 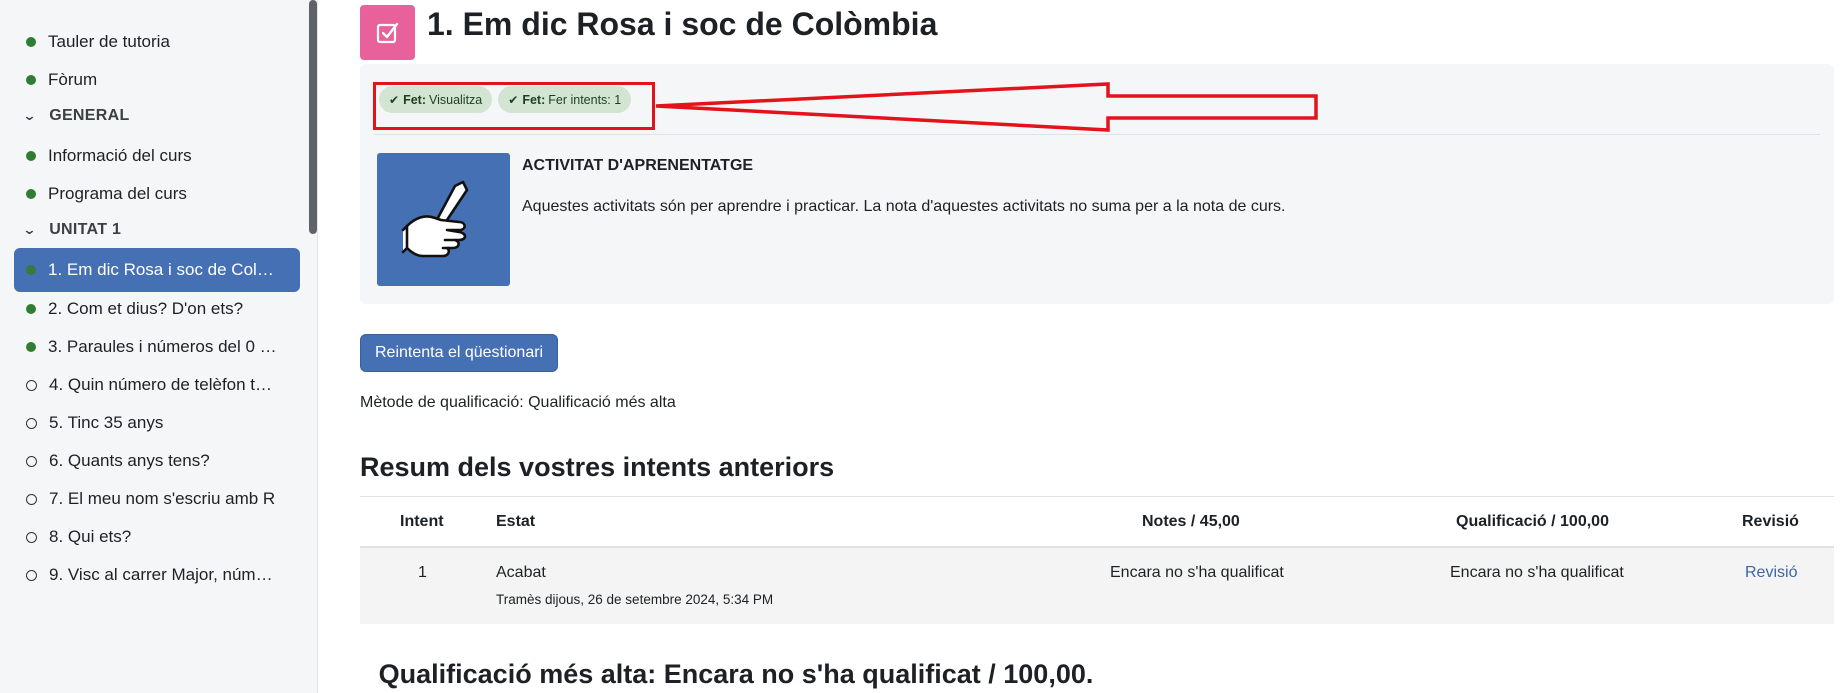 What do you see at coordinates (1537, 572) in the screenshot?
I see `attempt-grade: Encara no s'ha qualificat` at bounding box center [1537, 572].